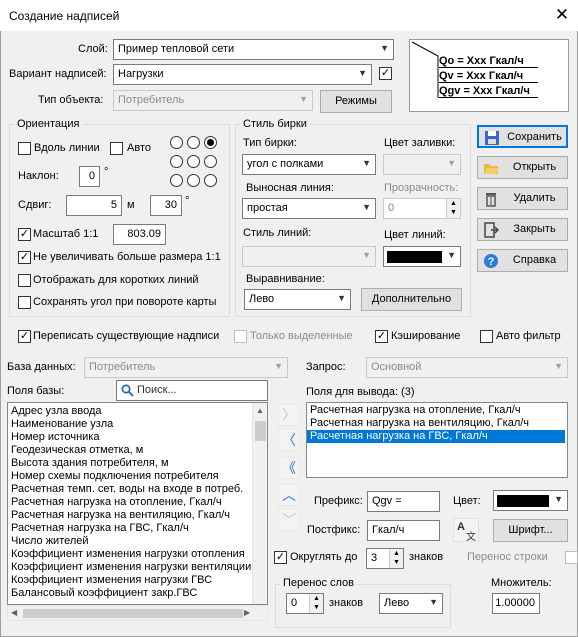  Describe the element at coordinates (522, 198) in the screenshot. I see `delete-button: Удалить` at that location.